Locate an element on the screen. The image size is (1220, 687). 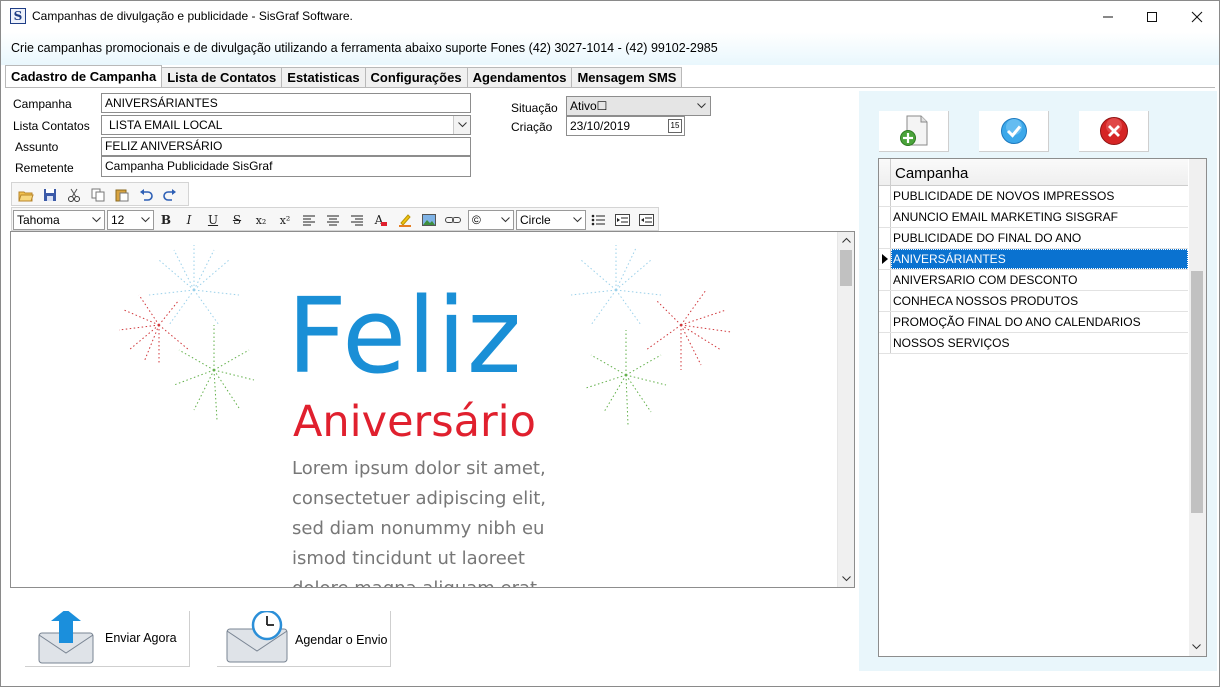
lista-contatos-value: LISTA EMAIL LOCAL is located at coordinates (166, 125).